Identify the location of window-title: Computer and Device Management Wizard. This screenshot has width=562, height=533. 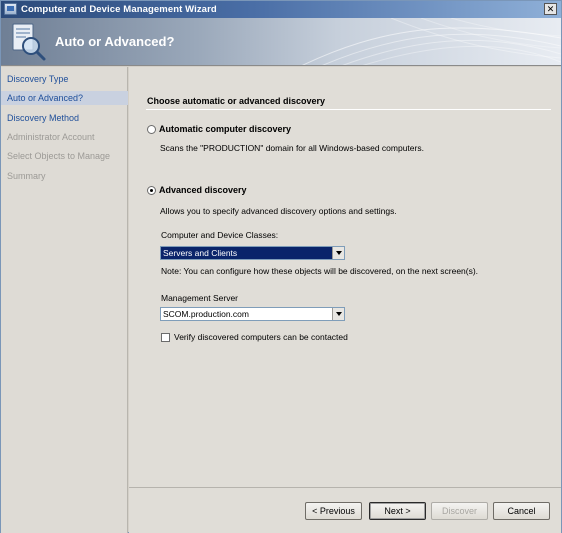
(119, 9).